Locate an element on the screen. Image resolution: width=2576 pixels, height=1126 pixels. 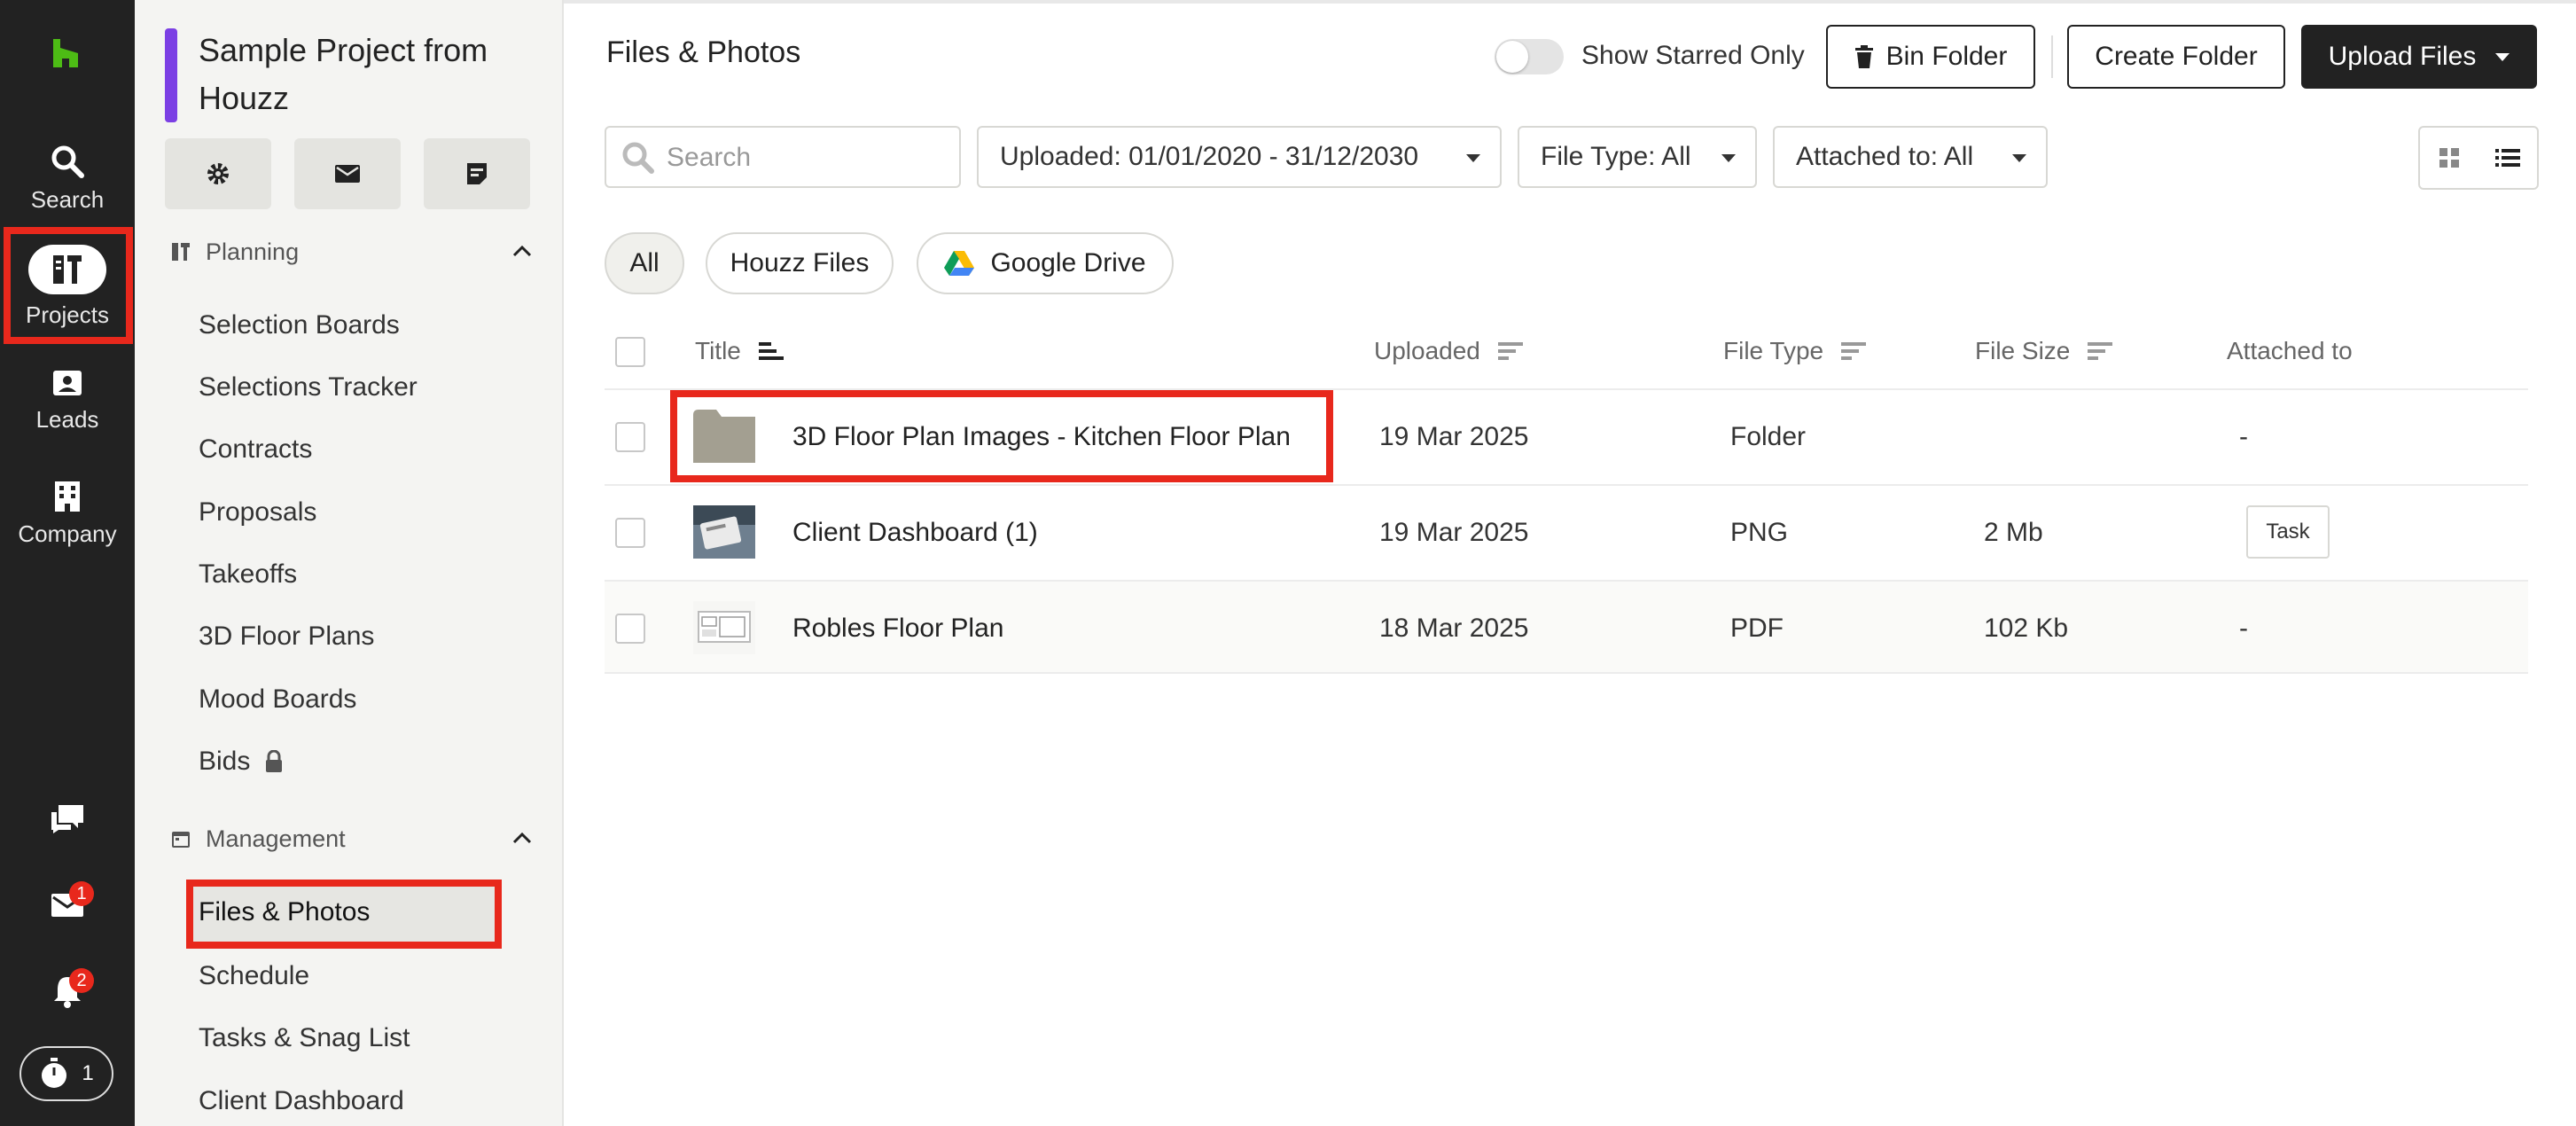
list-icon is located at coordinates (2507, 158).